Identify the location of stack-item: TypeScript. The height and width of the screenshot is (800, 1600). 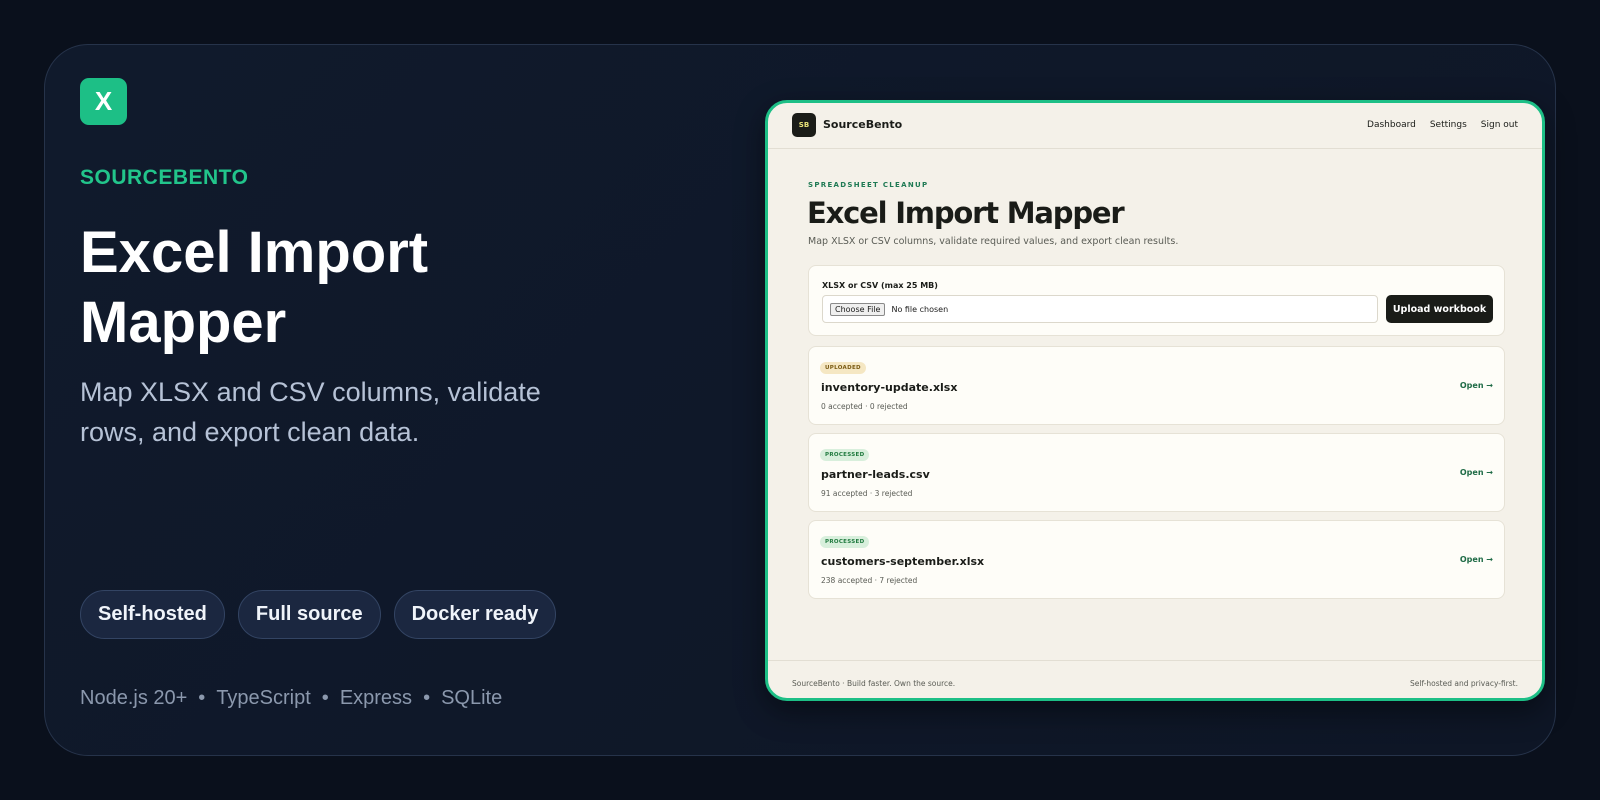
(263, 698).